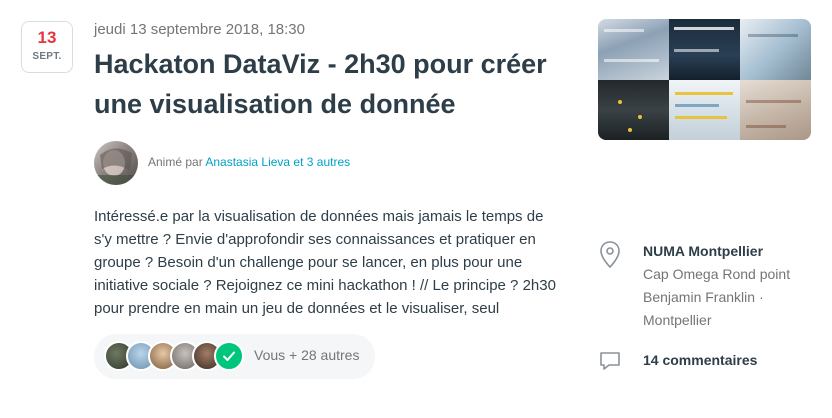 This screenshot has width=832, height=418. Describe the element at coordinates (703, 251) in the screenshot. I see `venue-name: NUMA Montpellier` at that location.